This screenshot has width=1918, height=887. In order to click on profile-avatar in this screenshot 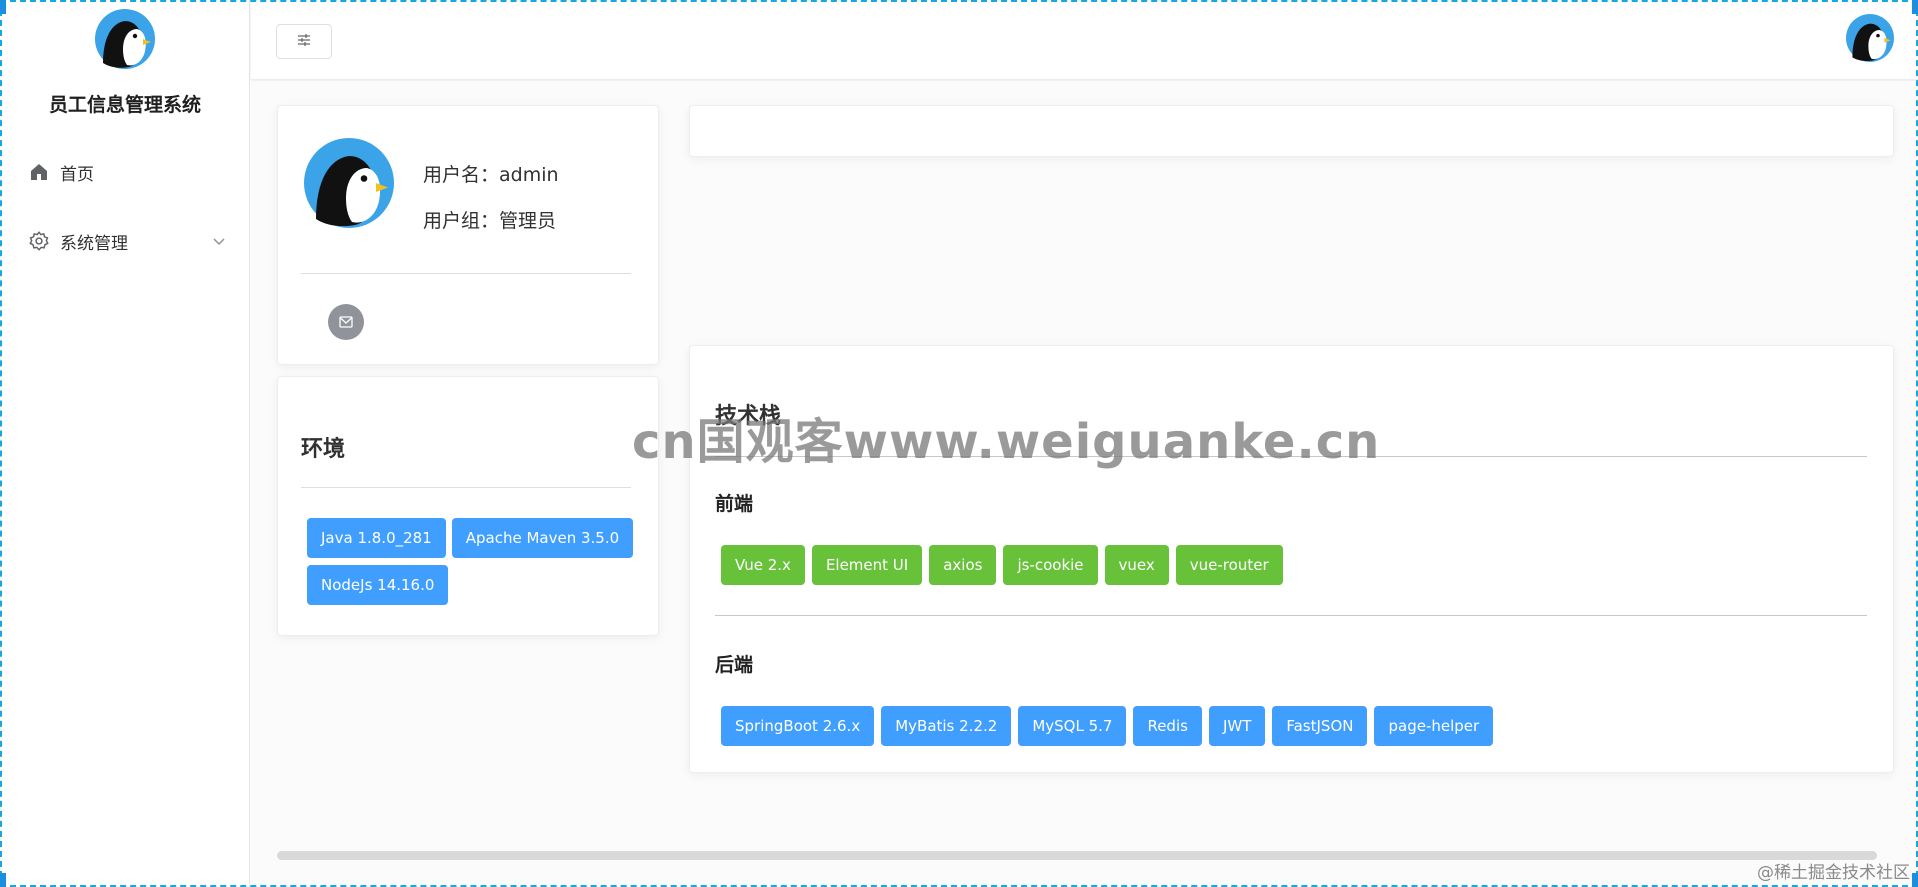, I will do `click(349, 183)`.